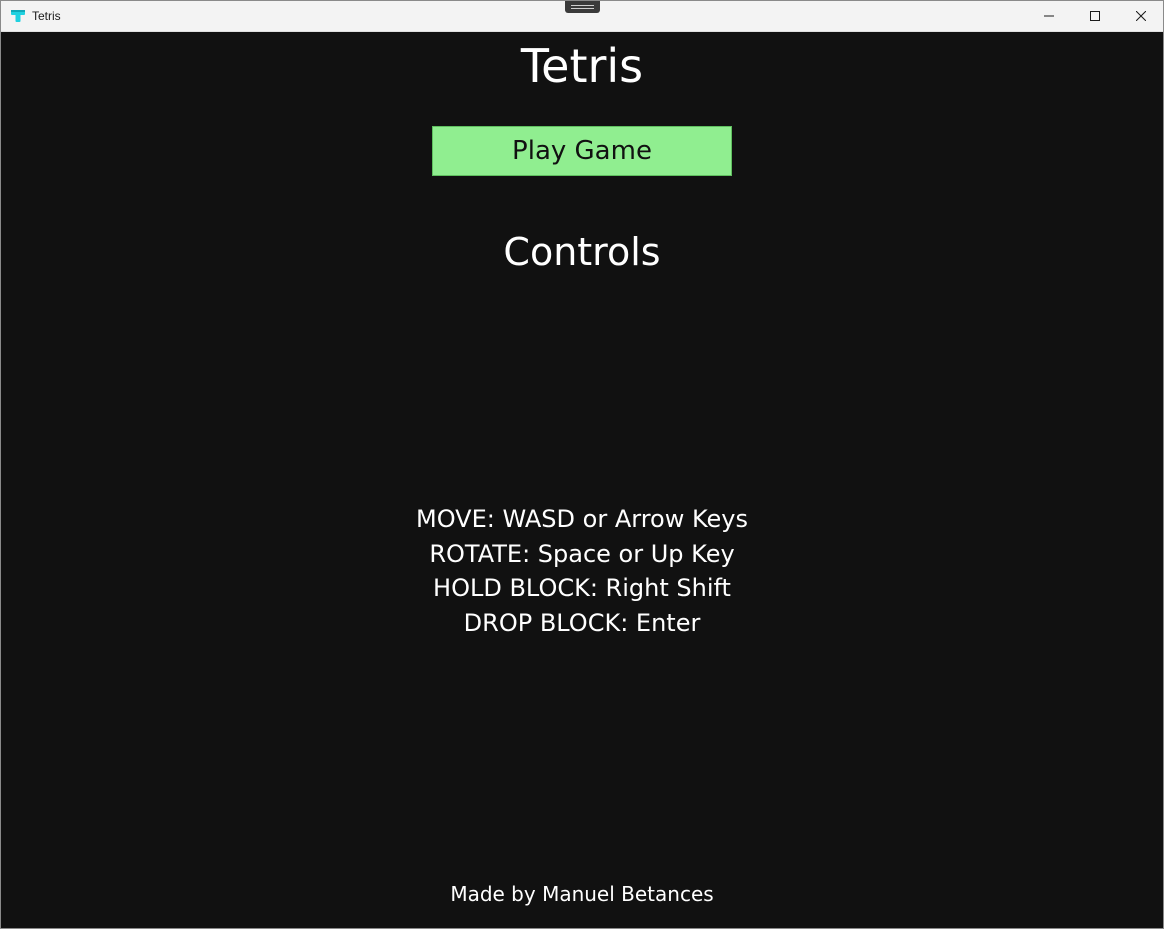  Describe the element at coordinates (18, 16) in the screenshot. I see `tetris-app-icon` at that location.